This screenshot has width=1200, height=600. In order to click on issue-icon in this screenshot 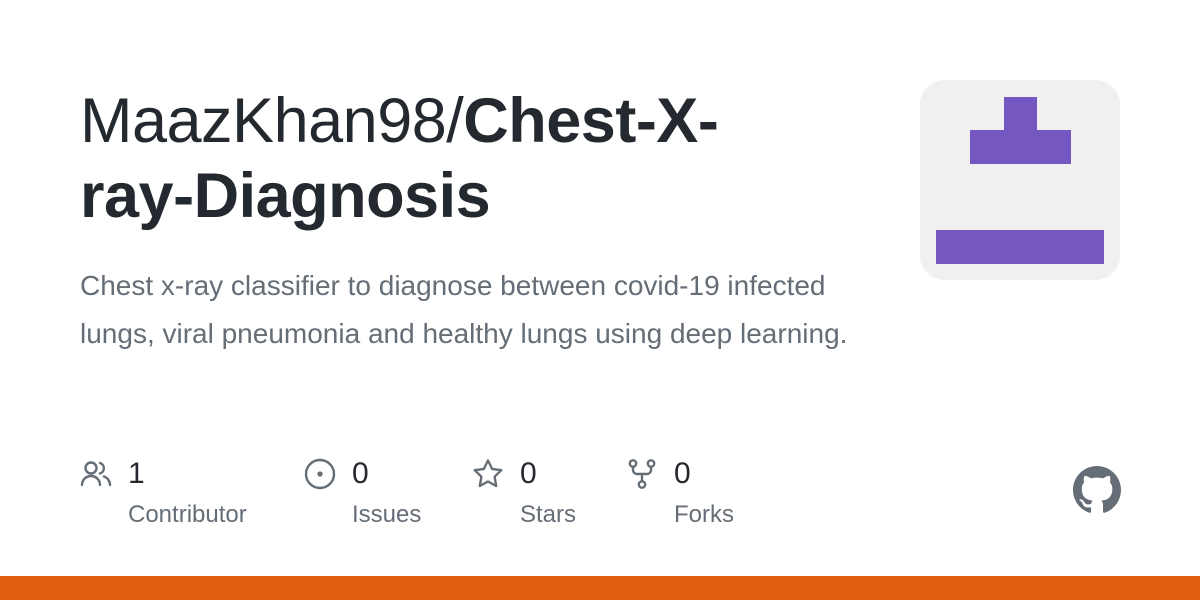, I will do `click(320, 474)`.